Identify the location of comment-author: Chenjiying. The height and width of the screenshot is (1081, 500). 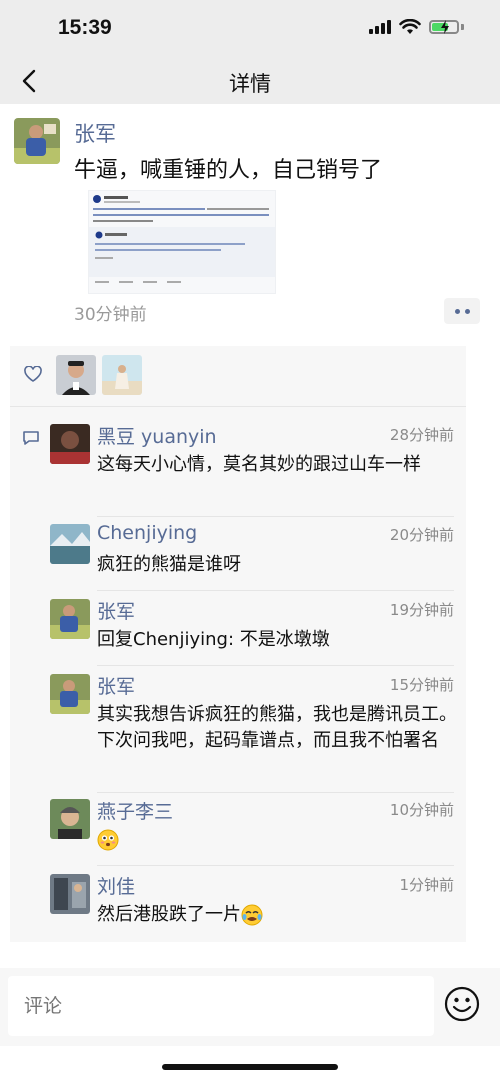
(147, 533).